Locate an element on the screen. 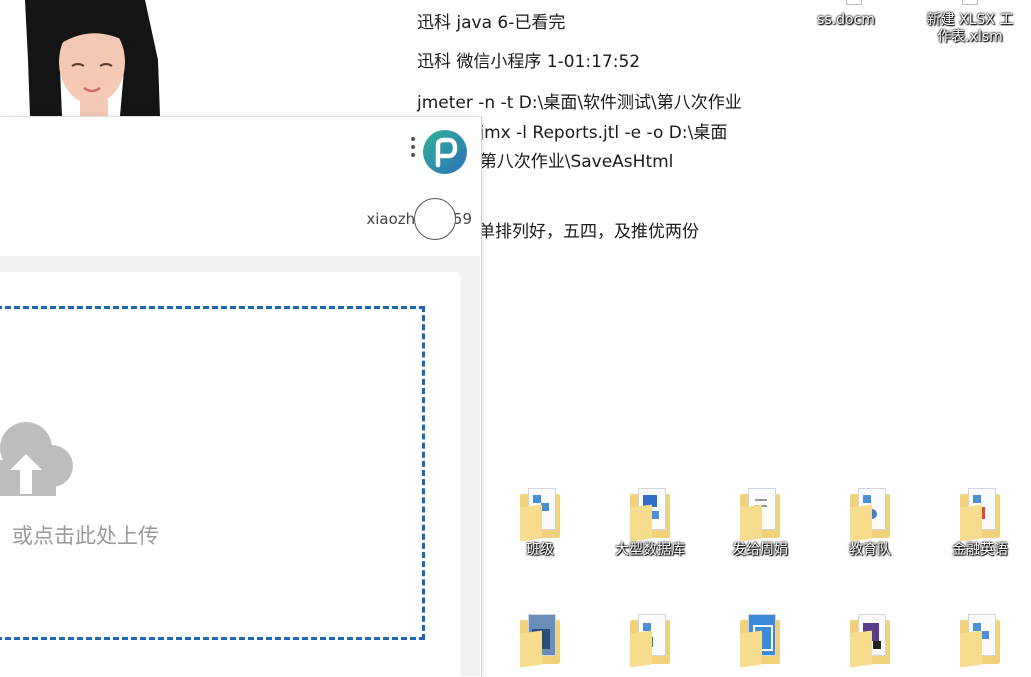  desktop-folder: 教育队 is located at coordinates (870, 523).